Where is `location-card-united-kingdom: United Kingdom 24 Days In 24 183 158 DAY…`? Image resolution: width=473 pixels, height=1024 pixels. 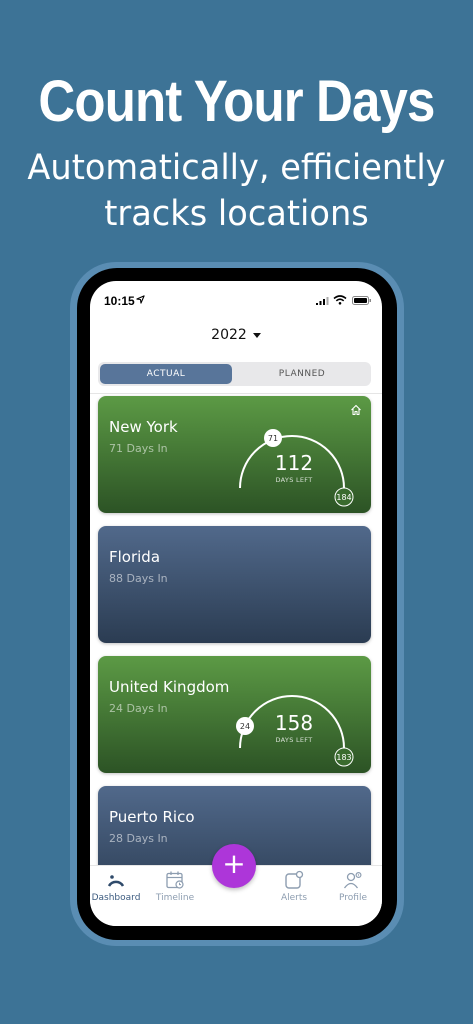
location-card-united-kingdom: United Kingdom 24 Days In 24 183 158 DAY… is located at coordinates (234, 714).